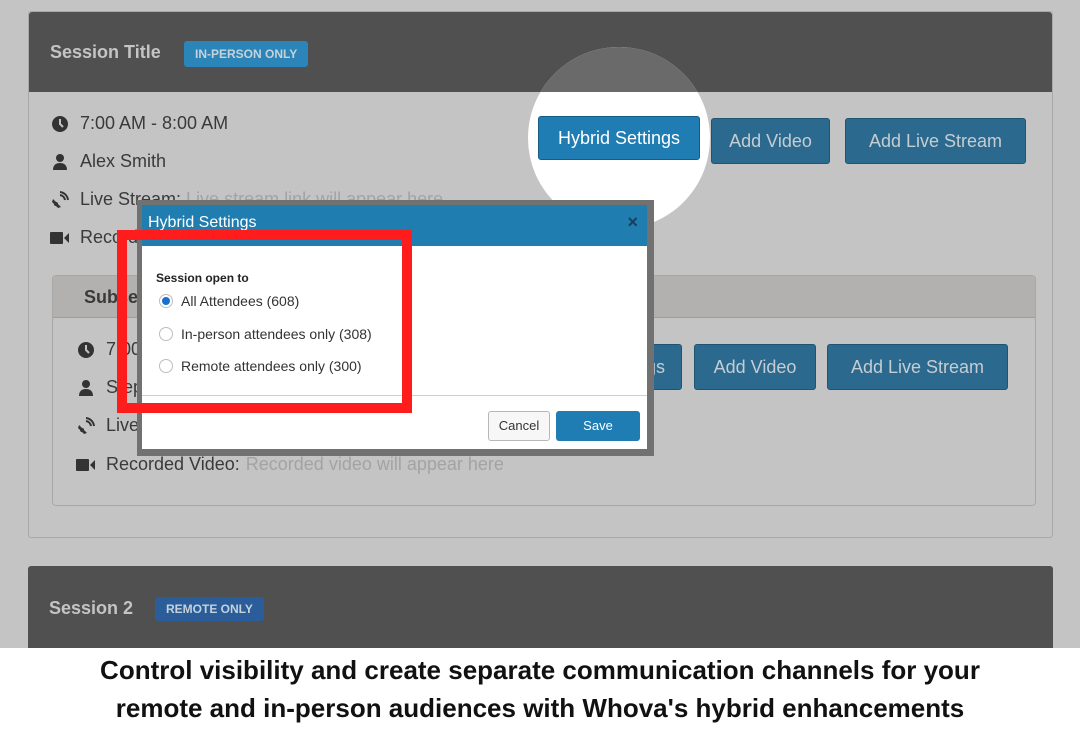 This screenshot has width=1080, height=731. I want to click on radio-label: All Attendees (608), so click(240, 301).